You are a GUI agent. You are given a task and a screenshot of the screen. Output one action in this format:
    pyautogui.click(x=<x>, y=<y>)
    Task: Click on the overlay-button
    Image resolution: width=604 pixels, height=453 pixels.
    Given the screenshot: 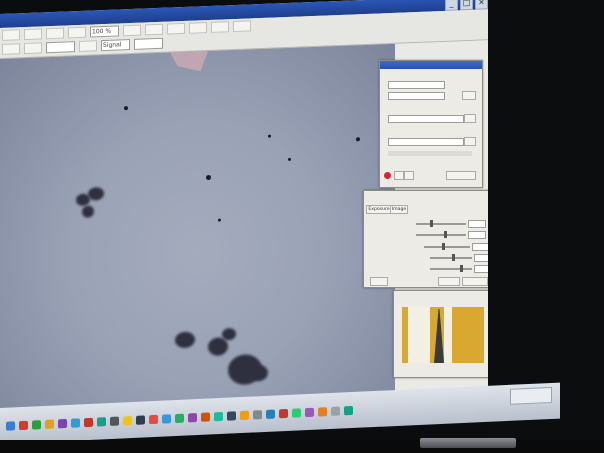 What is the action you would take?
    pyautogui.click(x=88, y=45)
    